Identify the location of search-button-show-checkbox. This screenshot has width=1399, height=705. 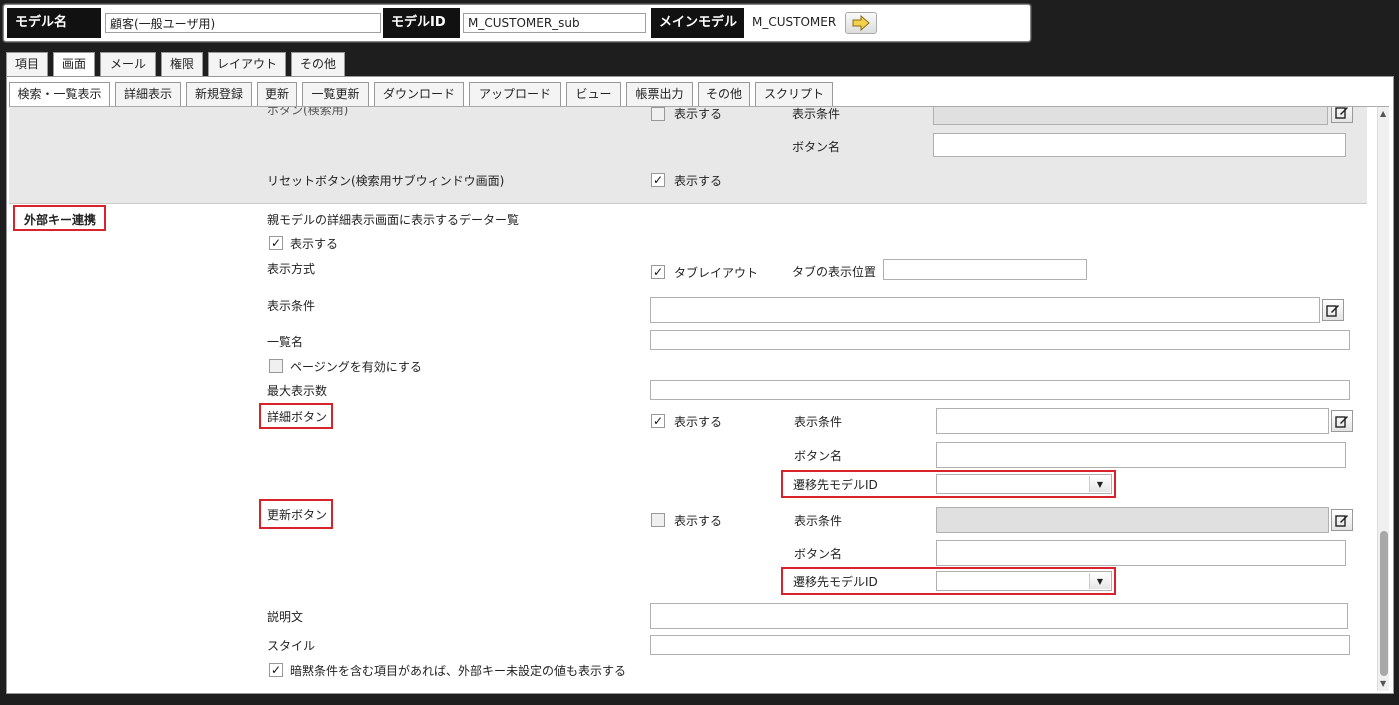
(658, 114).